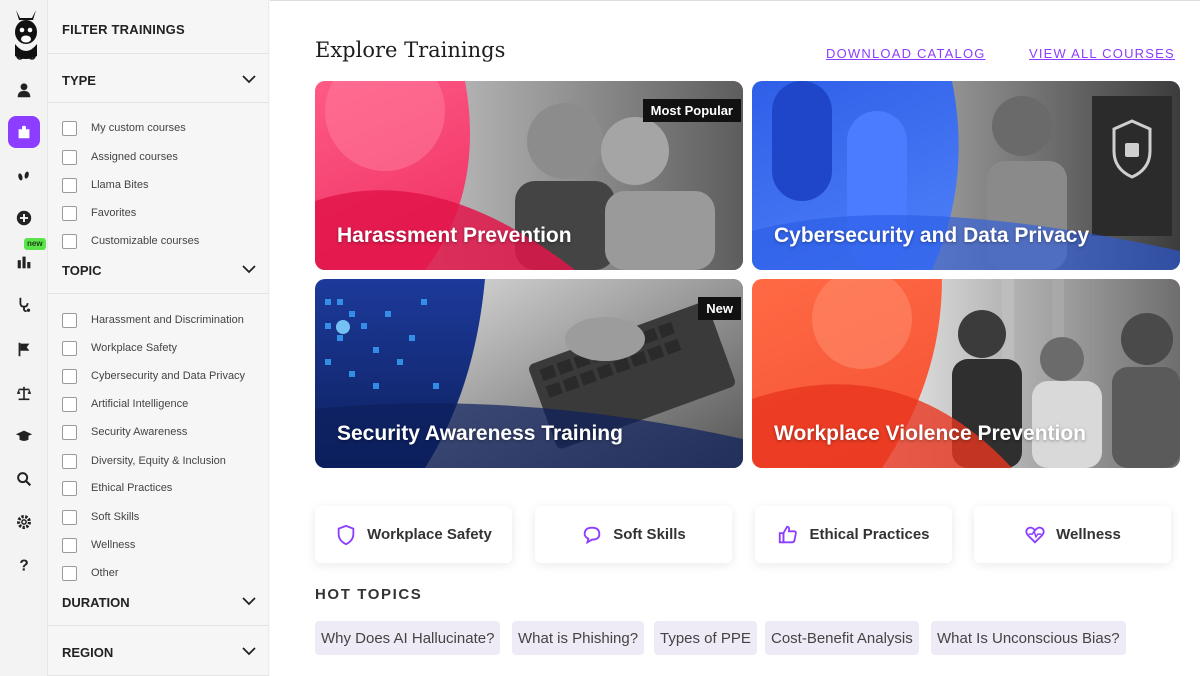  I want to click on hot-topic-chip: Why Does AI Hallucinate?, so click(408, 638).